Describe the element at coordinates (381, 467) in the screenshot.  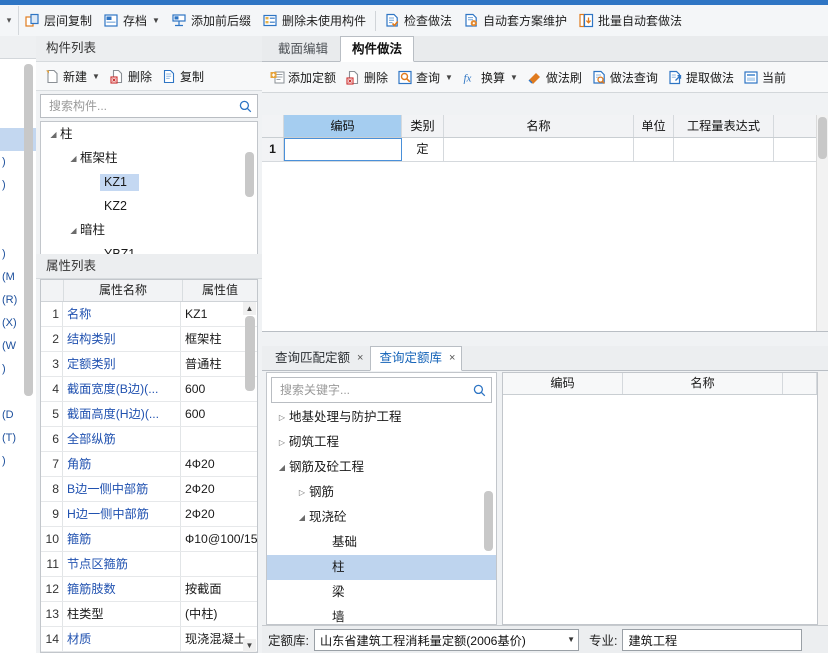
I see `quota-tree-node: ◢ 钢筋及砼工程` at that location.